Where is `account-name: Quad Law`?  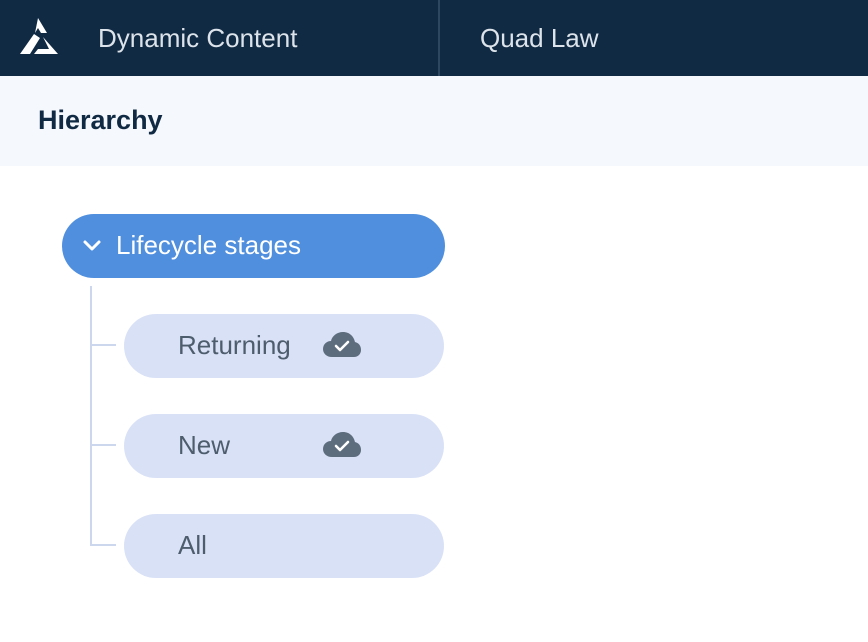
account-name: Quad Law is located at coordinates (539, 38).